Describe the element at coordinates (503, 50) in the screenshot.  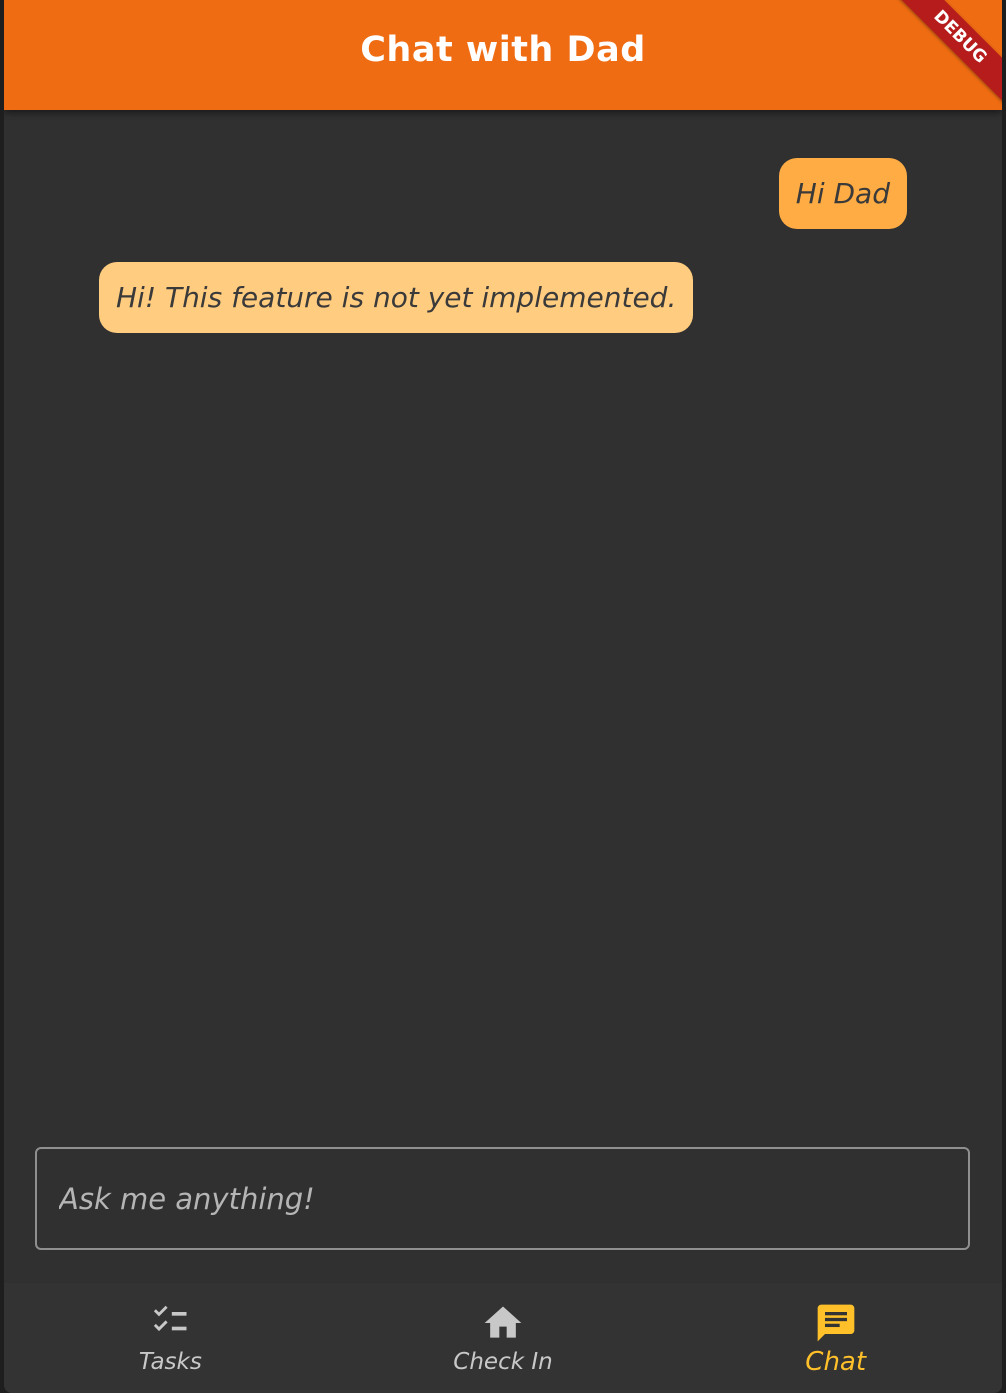
I see `page-title: Chat with Dad` at that location.